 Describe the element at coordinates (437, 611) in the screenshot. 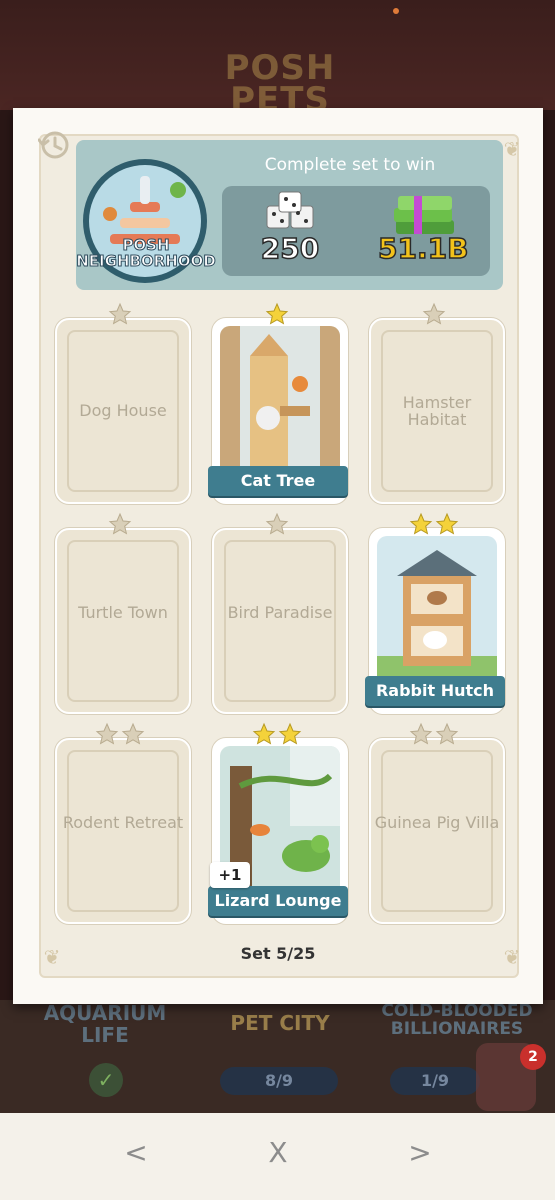

I see `rabbit-hutch-icon` at that location.